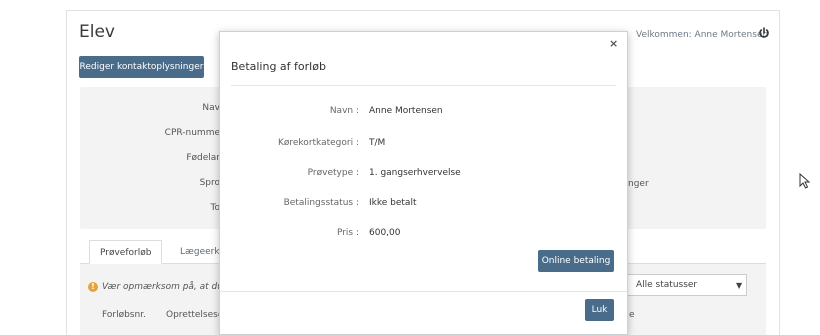 The width and height of the screenshot is (820, 335). I want to click on row-value-price: 600,00, so click(385, 233).